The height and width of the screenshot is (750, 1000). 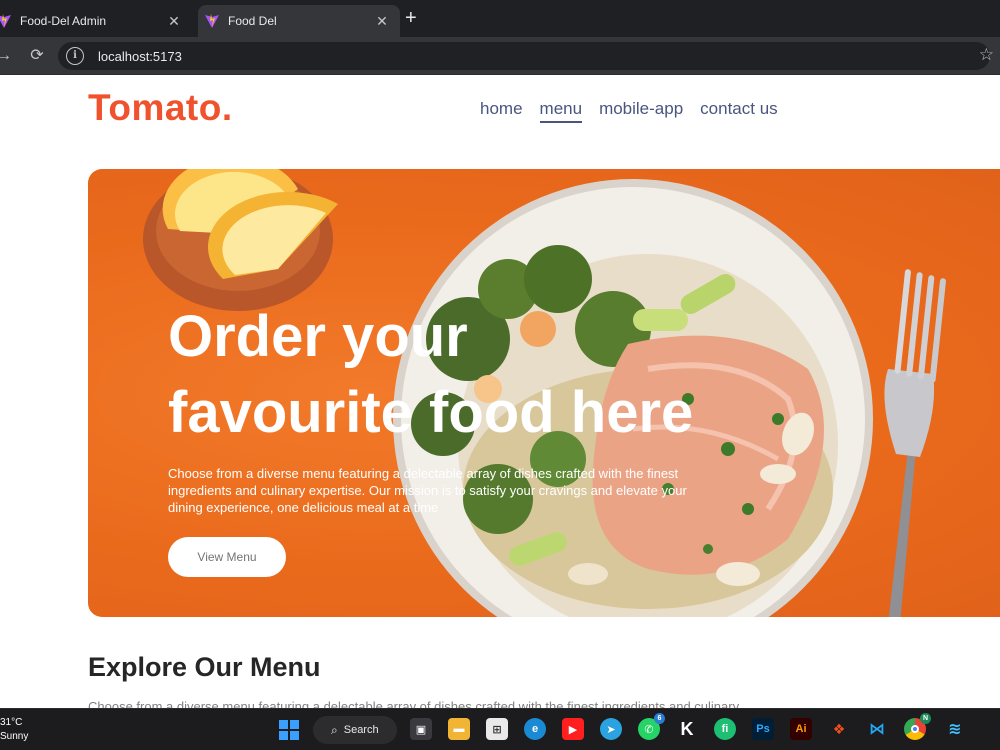 What do you see at coordinates (140, 56) in the screenshot?
I see `url-text: localhost:5173` at bounding box center [140, 56].